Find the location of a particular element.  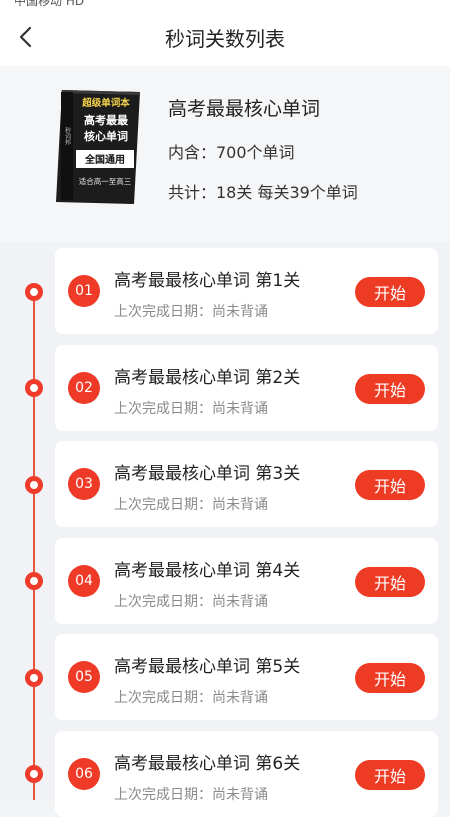

book-cover-title-1: 高考最最 is located at coordinates (106, 120).